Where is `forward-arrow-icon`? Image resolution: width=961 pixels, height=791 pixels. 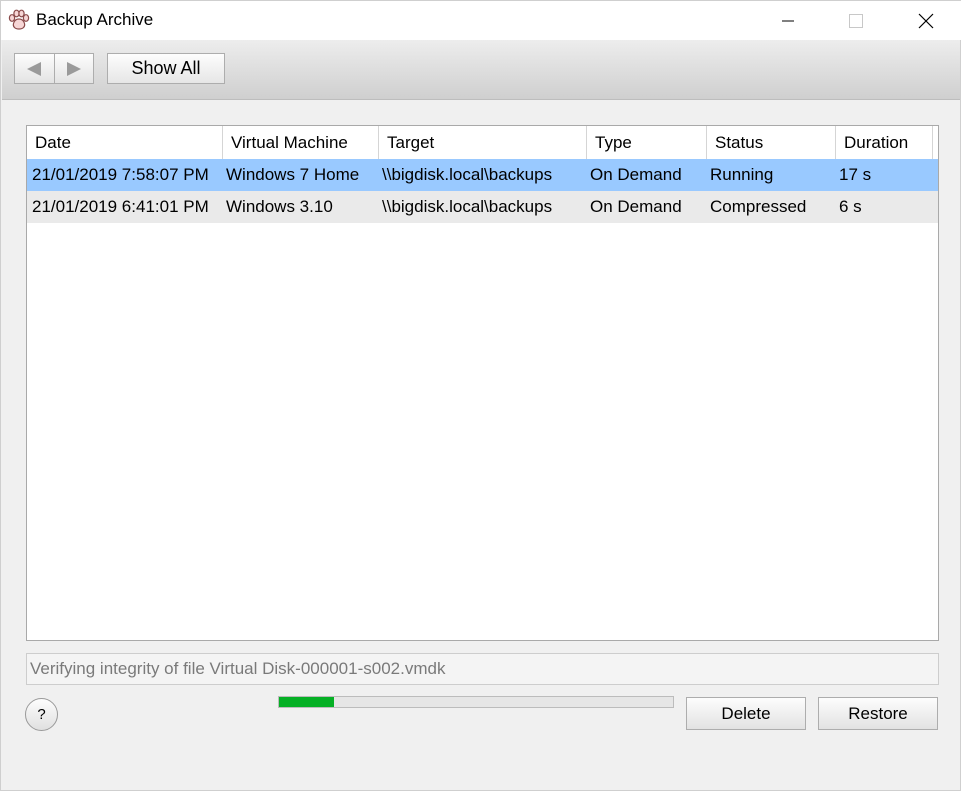
forward-arrow-icon is located at coordinates (73, 68).